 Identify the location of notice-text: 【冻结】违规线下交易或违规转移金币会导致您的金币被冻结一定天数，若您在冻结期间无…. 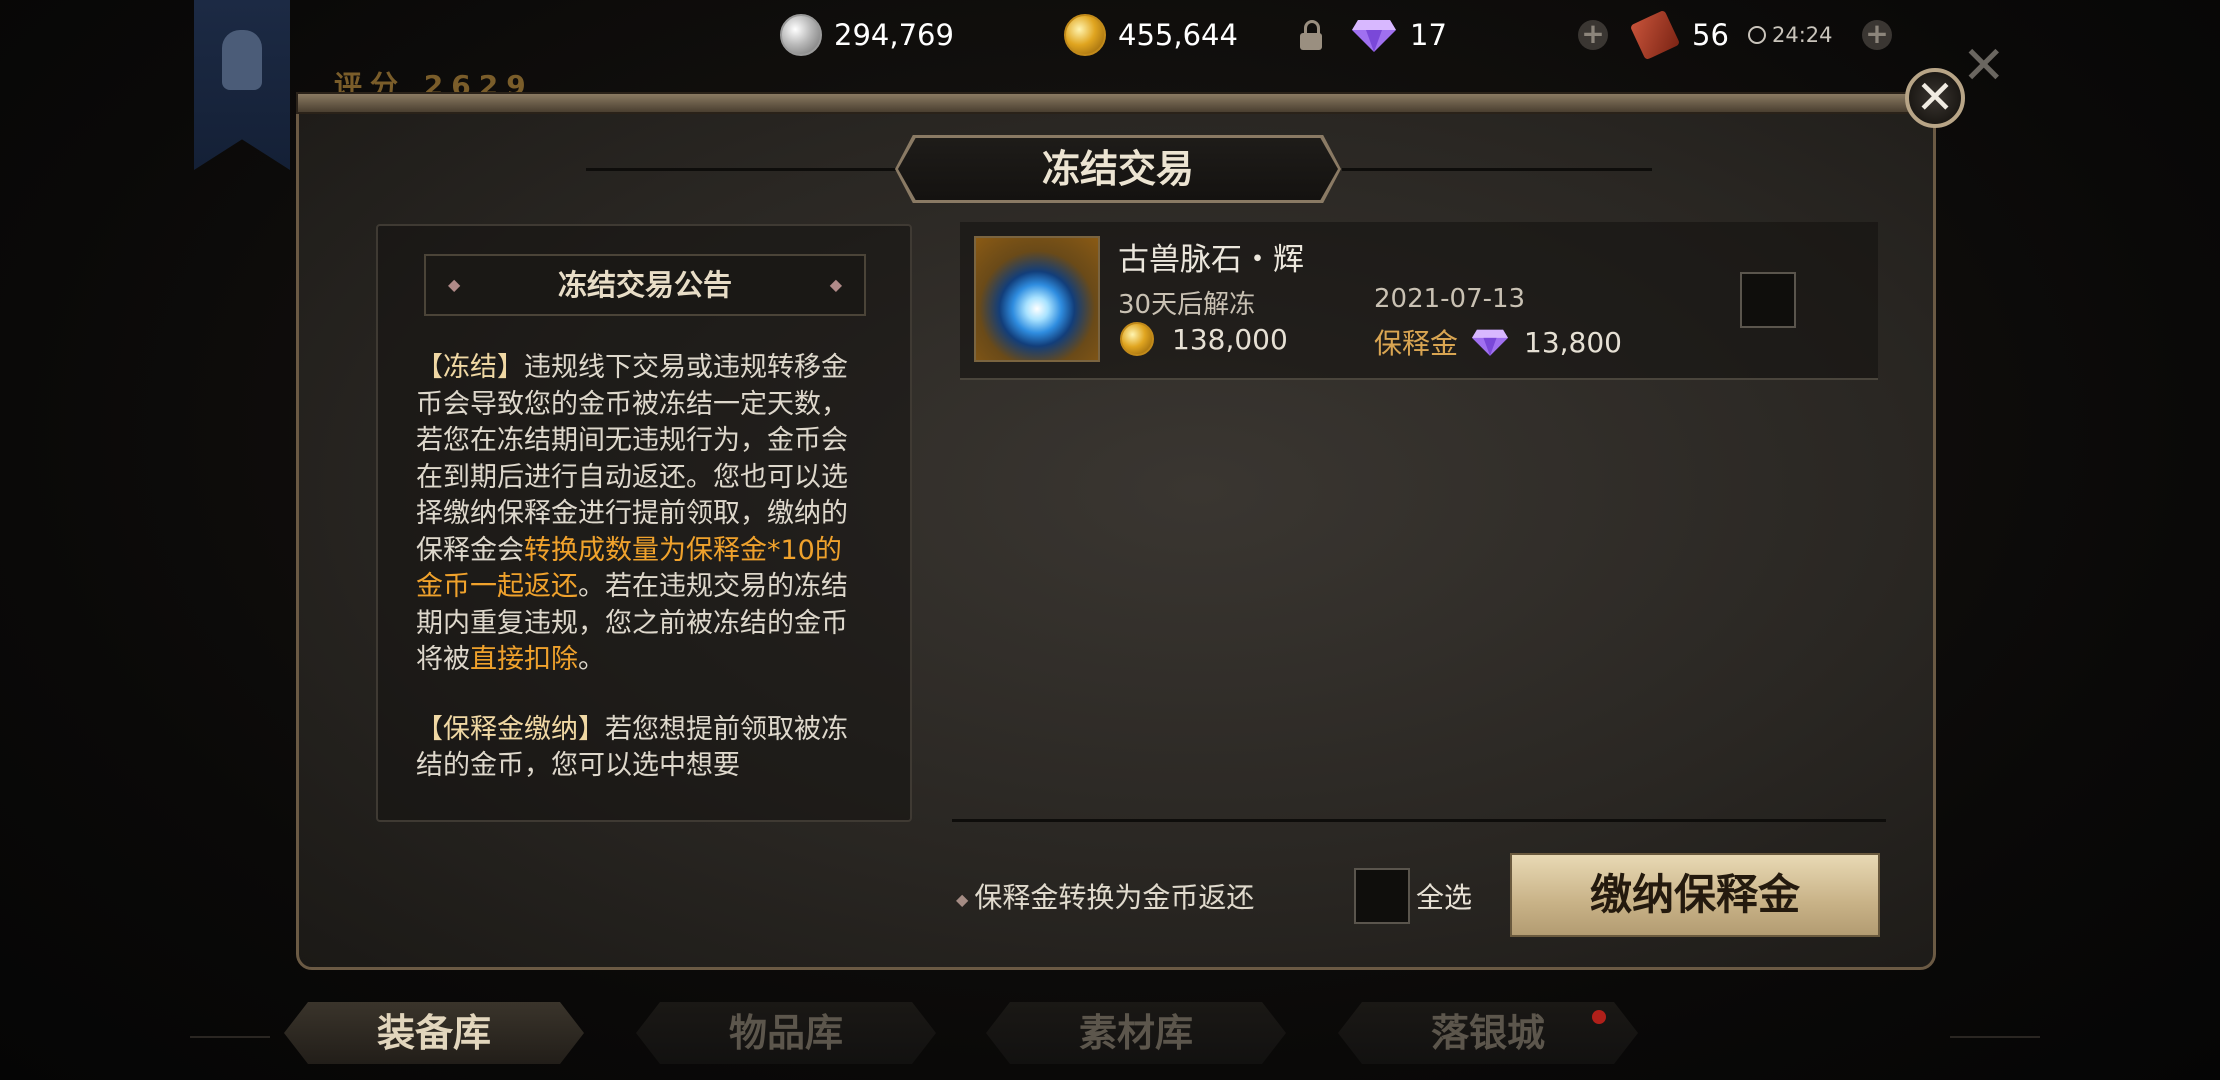
(641, 567).